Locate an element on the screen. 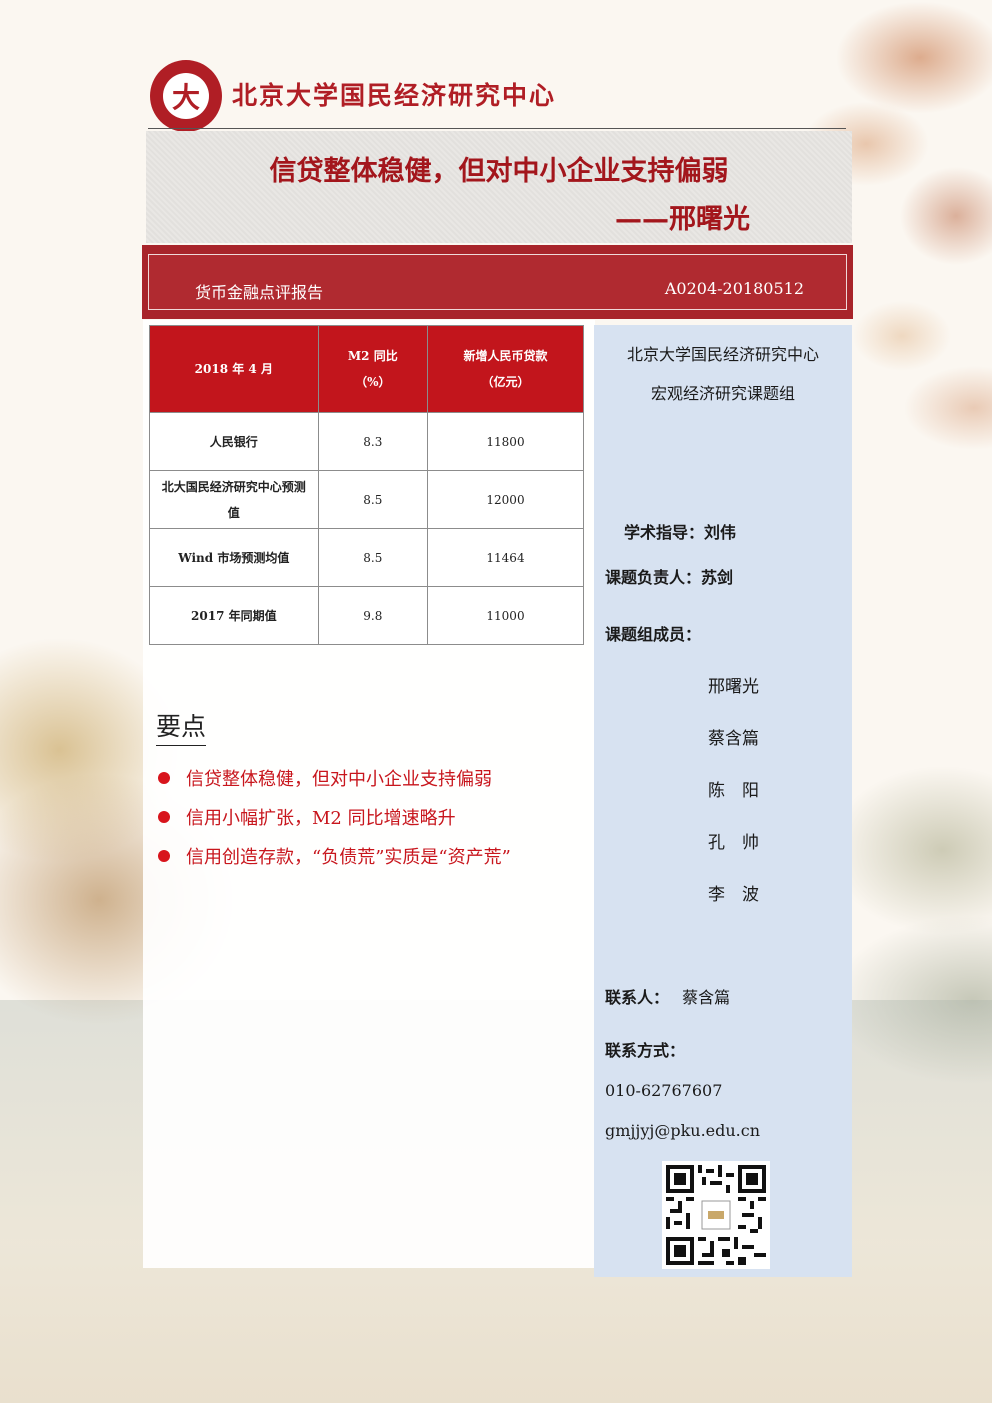 This screenshot has height=1403, width=992. row-label: 北大国民经济研究中心预测值 is located at coordinates (234, 499).